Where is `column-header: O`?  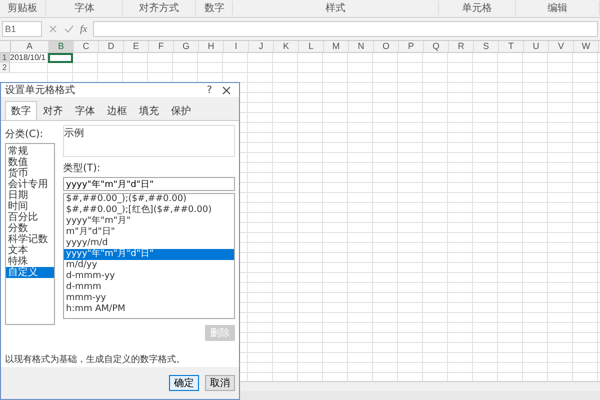
column-header: O is located at coordinates (386, 46).